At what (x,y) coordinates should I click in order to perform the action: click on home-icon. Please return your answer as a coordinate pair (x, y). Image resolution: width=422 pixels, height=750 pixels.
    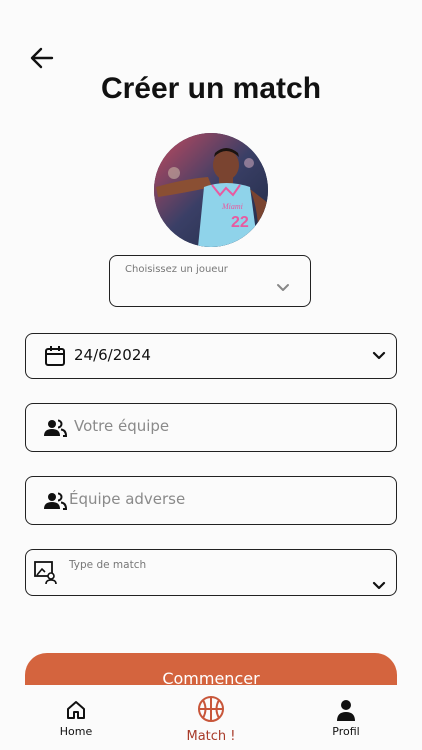
    Looking at the image, I should click on (76, 710).